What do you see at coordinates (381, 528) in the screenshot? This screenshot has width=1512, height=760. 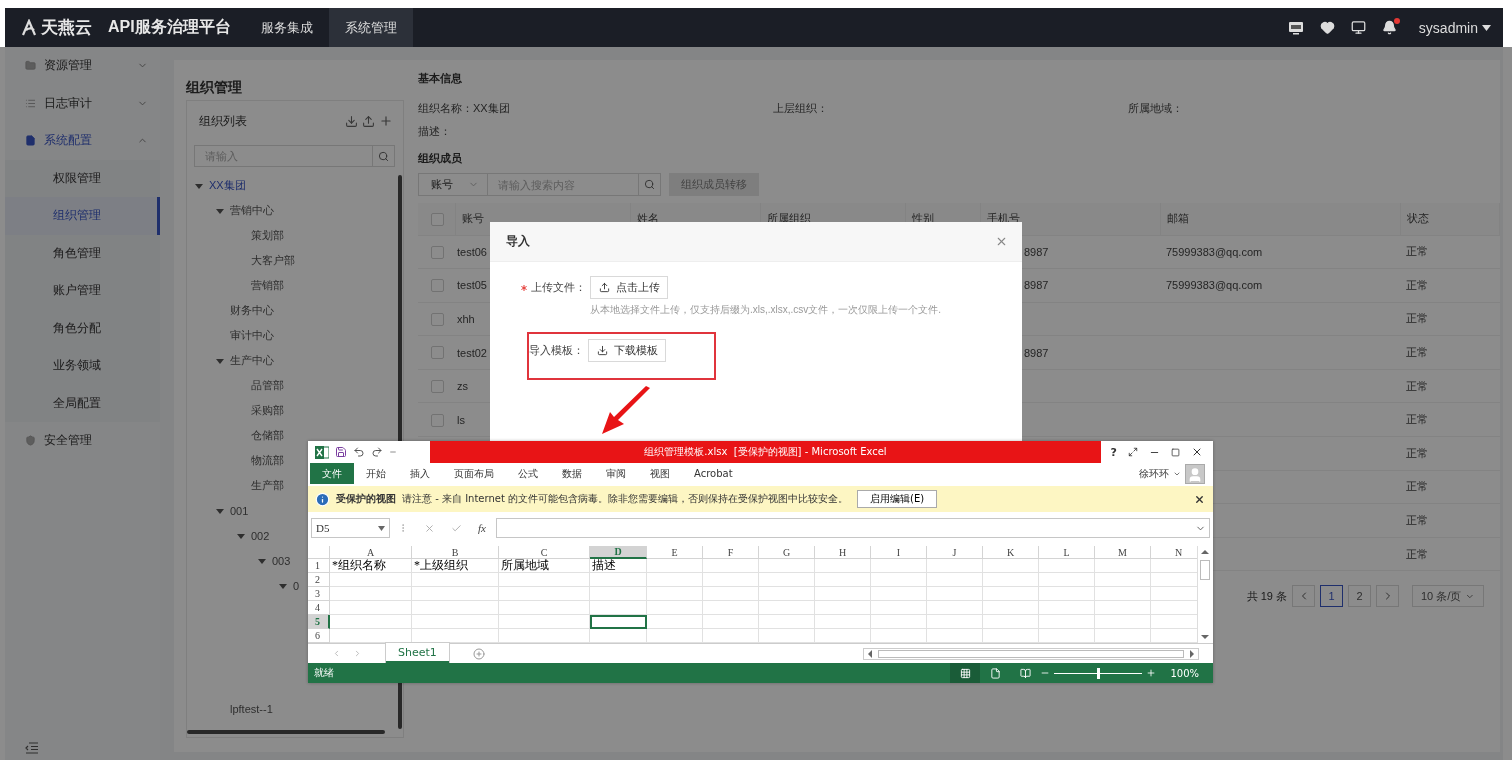 I see `caret-icon` at bounding box center [381, 528].